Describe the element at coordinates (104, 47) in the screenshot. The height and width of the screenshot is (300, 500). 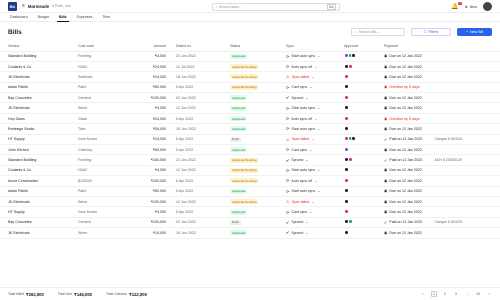
I see `column-header-cost-code: Cost code` at that location.